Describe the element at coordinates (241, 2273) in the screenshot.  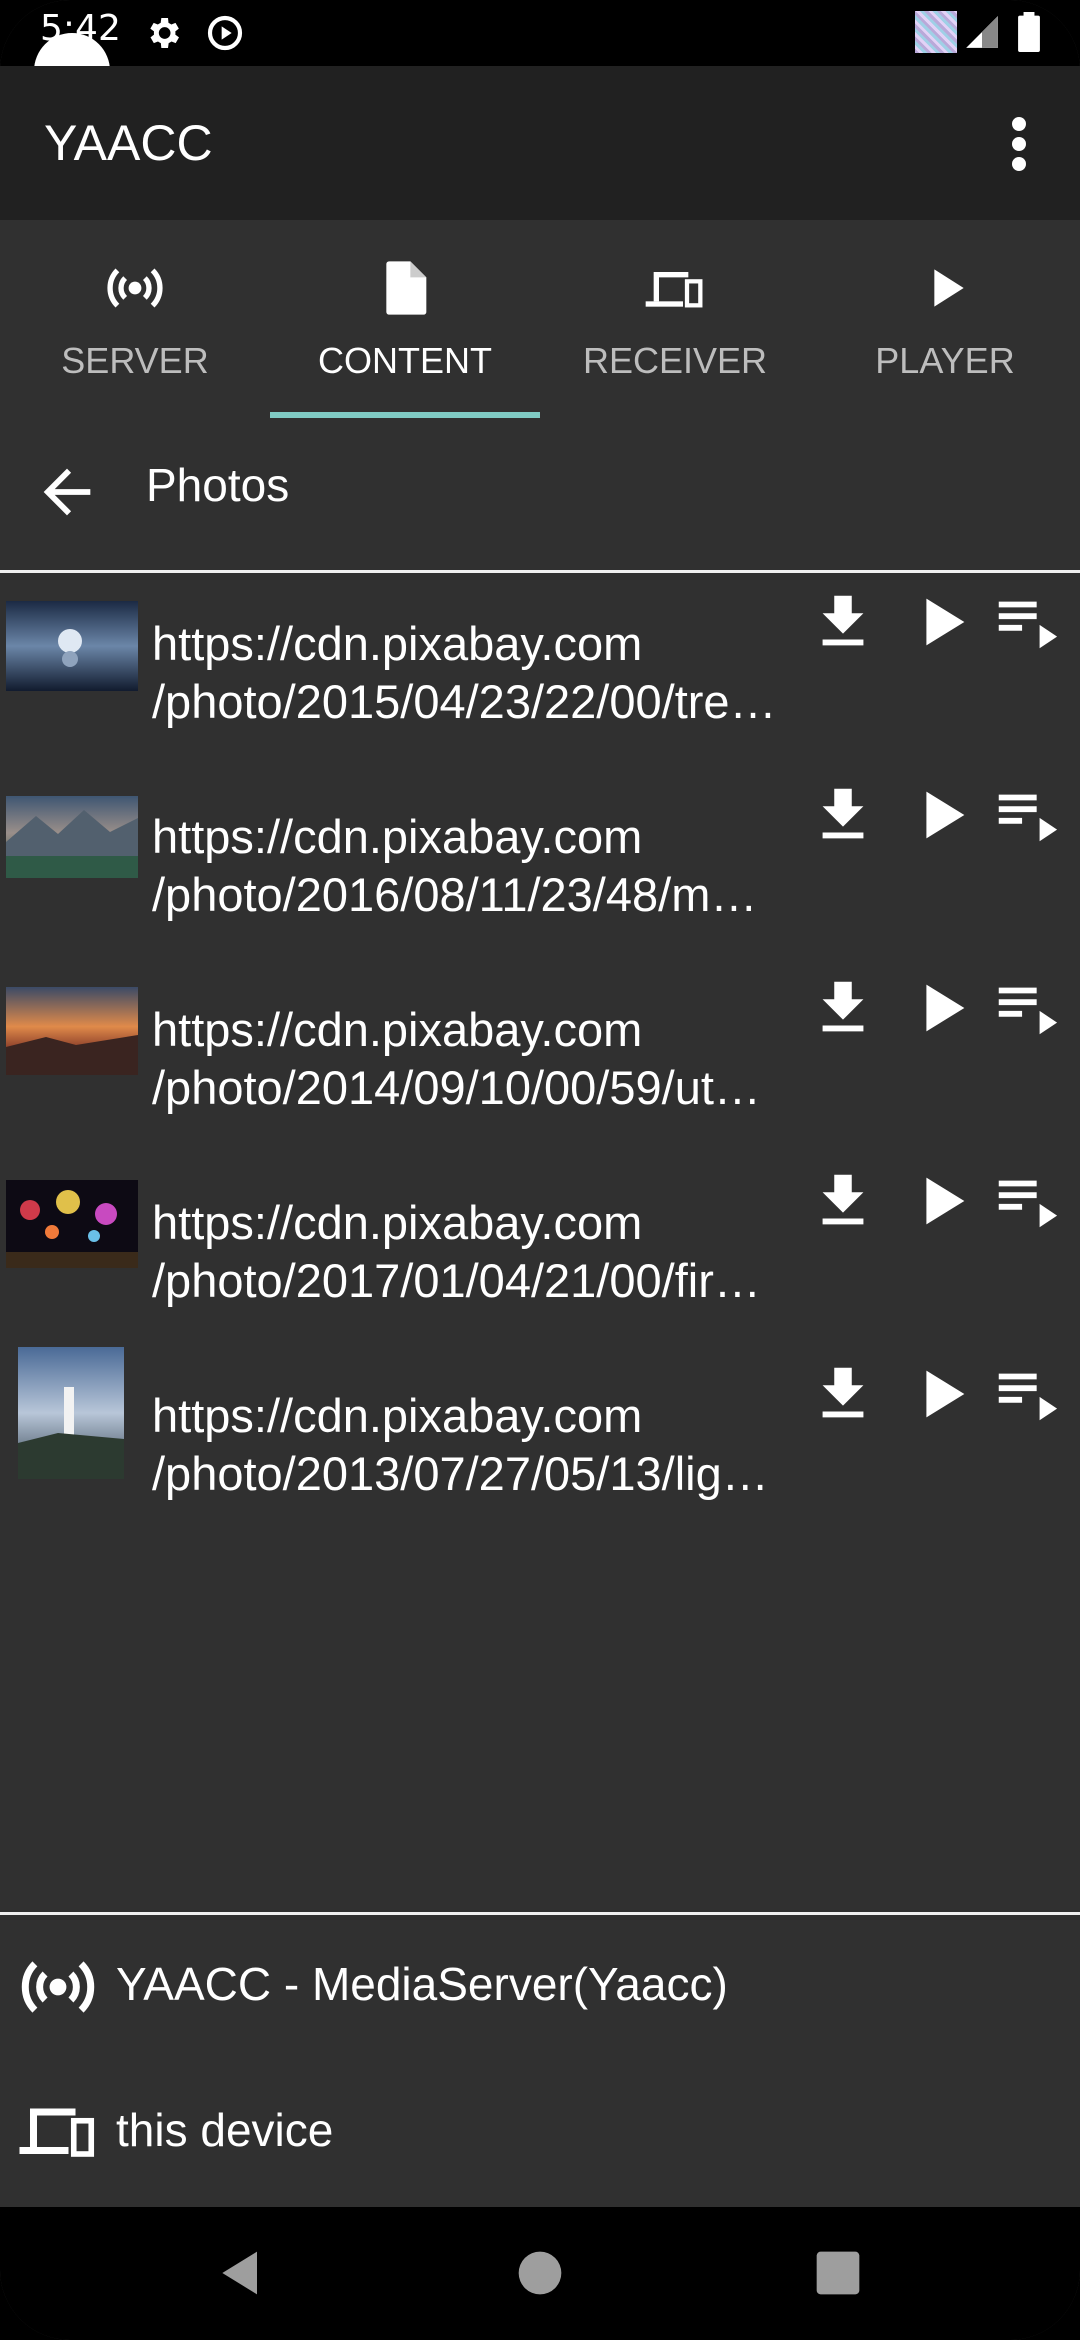
I see `nav-back-icon` at that location.